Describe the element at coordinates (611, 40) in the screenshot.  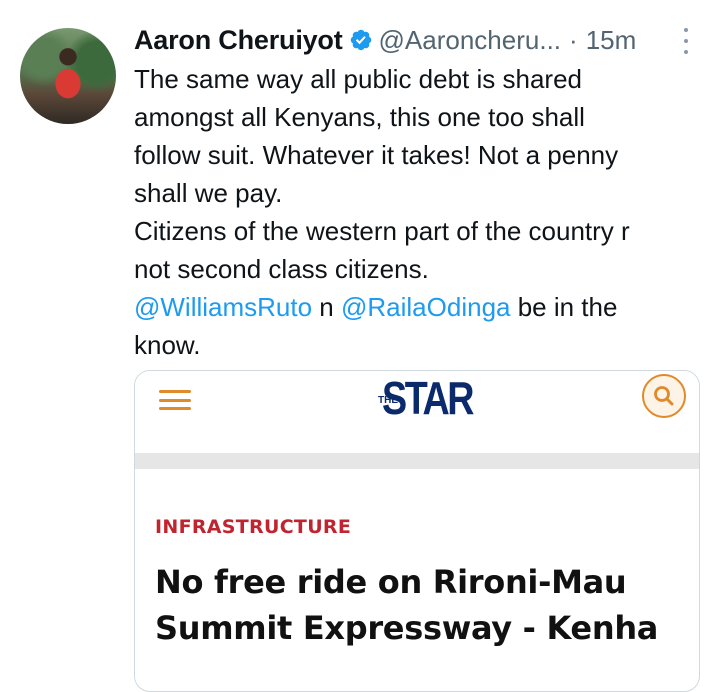
I see `tweet-timestamp: 15m` at that location.